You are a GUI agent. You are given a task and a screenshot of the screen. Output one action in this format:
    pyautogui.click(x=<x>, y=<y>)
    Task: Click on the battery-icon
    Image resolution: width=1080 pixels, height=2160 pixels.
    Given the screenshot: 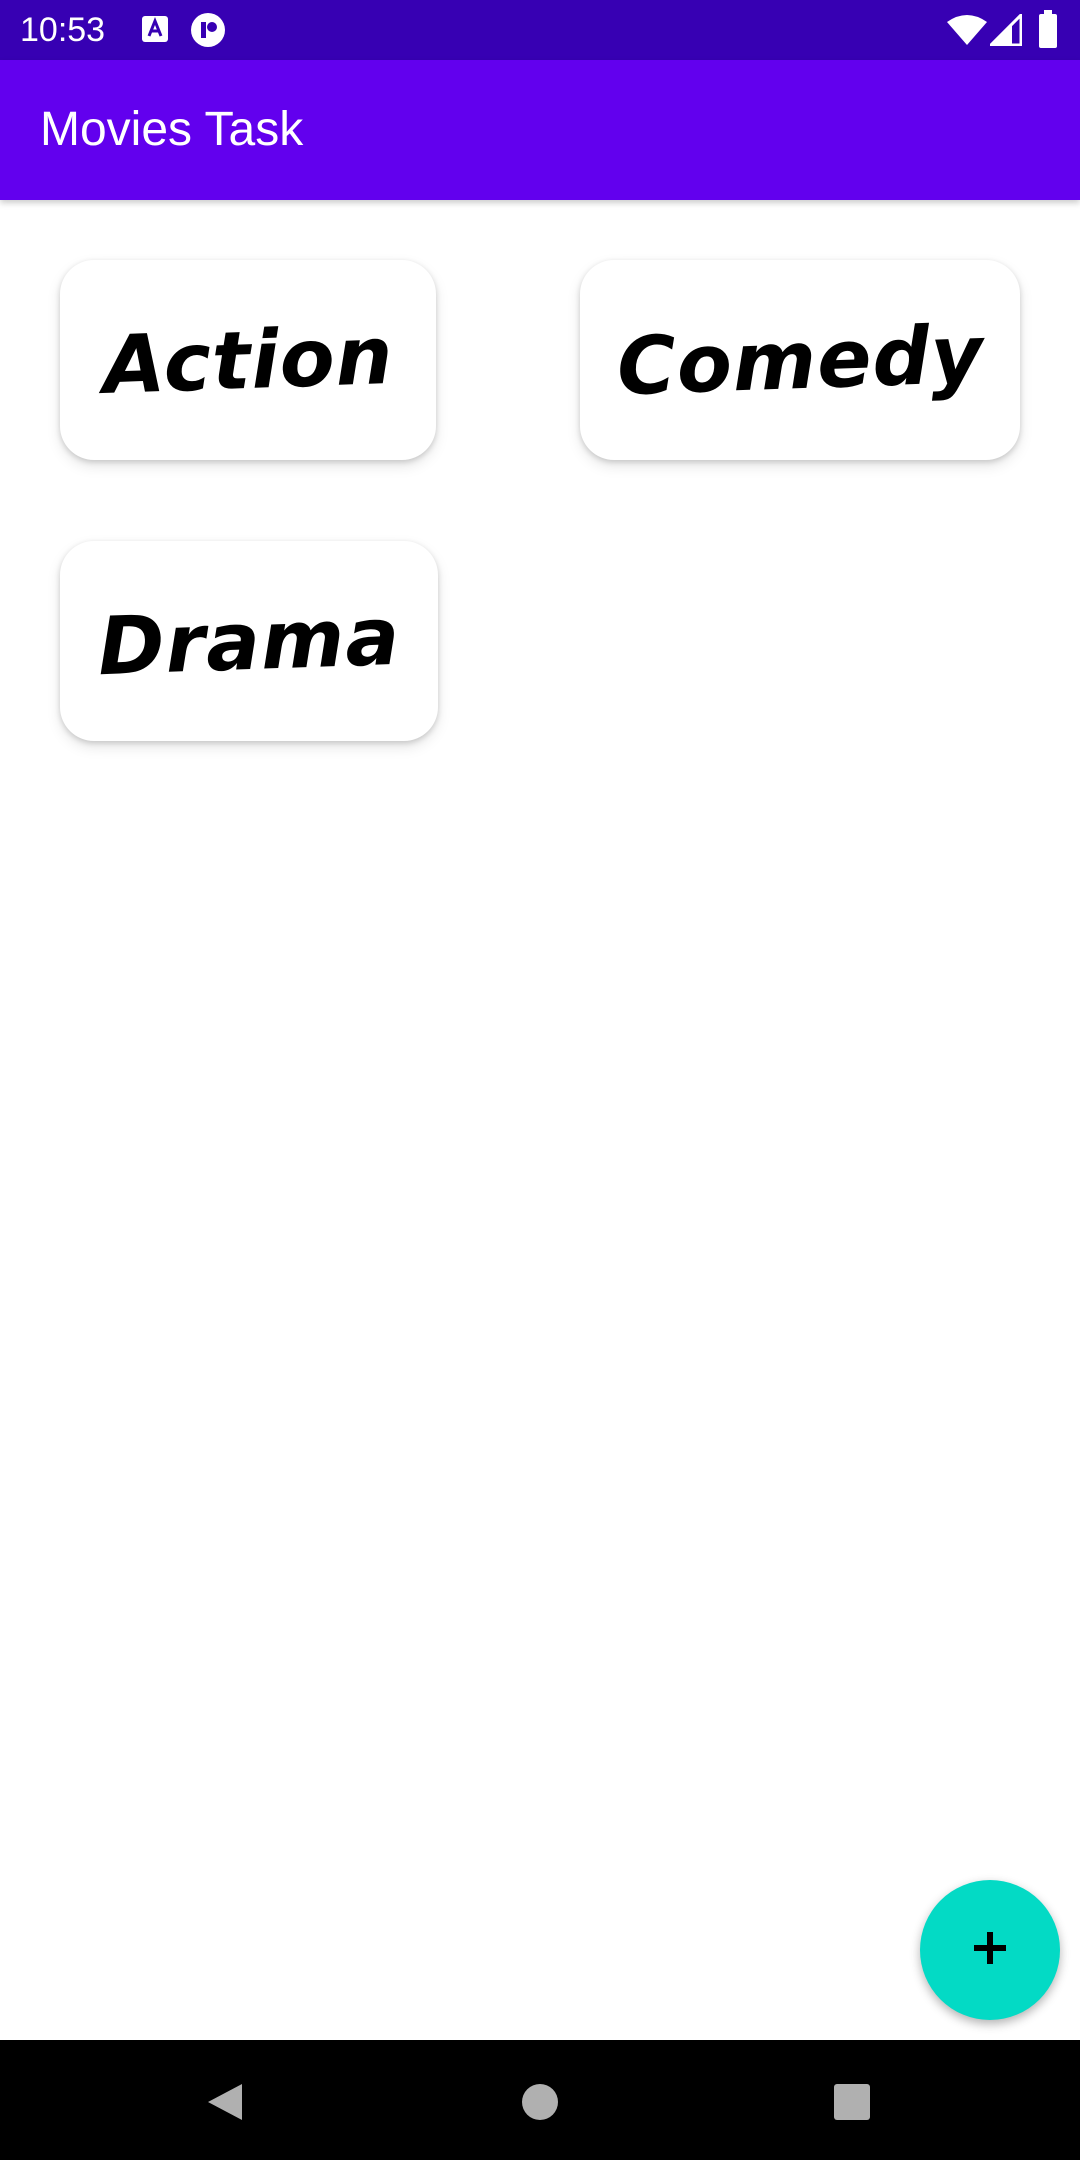 What is the action you would take?
    pyautogui.click(x=1048, y=31)
    